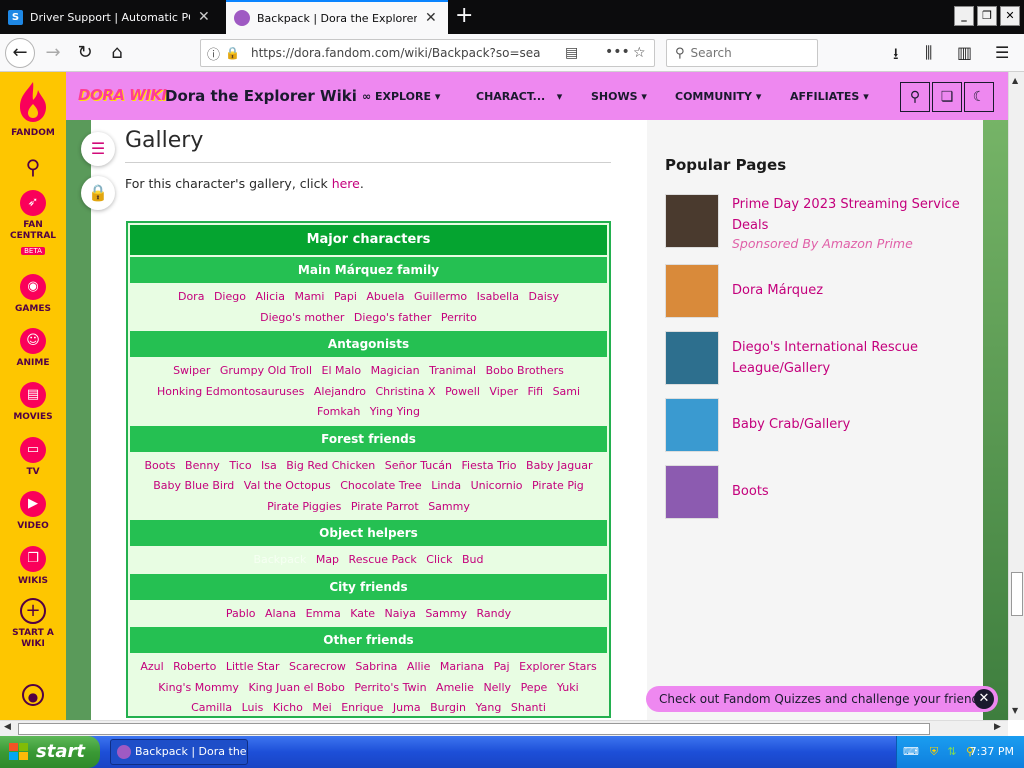  What do you see at coordinates (330, 465) in the screenshot?
I see `navbox-link: Big Red Chicken` at bounding box center [330, 465].